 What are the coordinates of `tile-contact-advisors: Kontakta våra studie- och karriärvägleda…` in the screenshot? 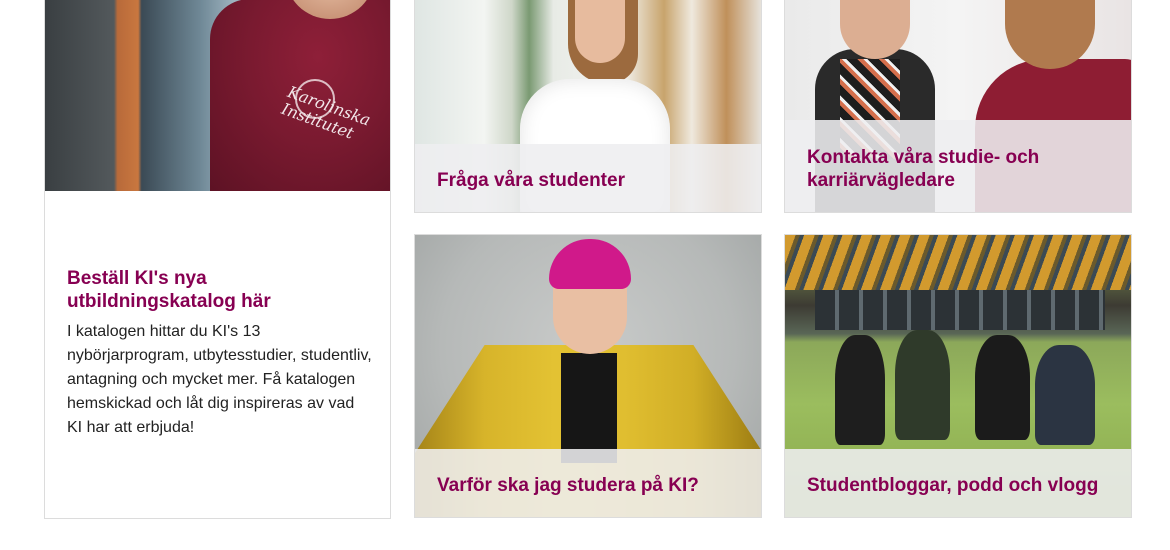 It's located at (958, 106).